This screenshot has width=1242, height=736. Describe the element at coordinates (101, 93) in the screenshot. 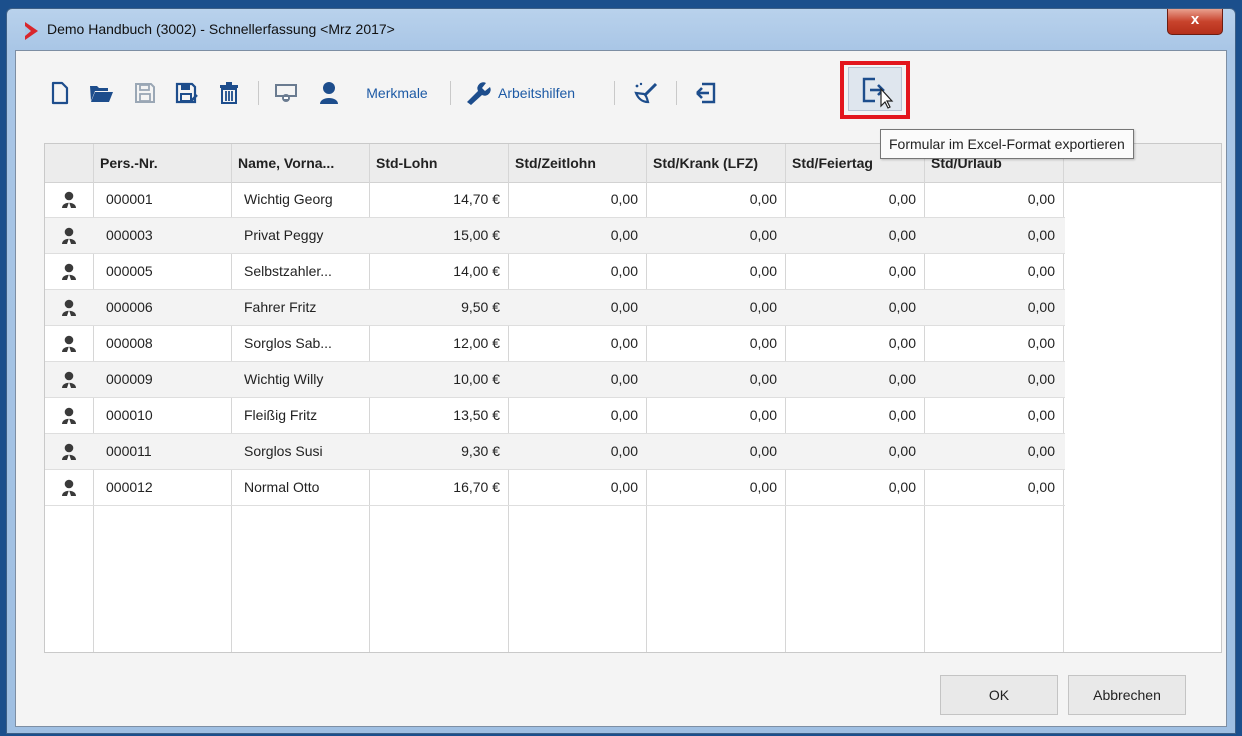

I see `open-folder-button` at that location.